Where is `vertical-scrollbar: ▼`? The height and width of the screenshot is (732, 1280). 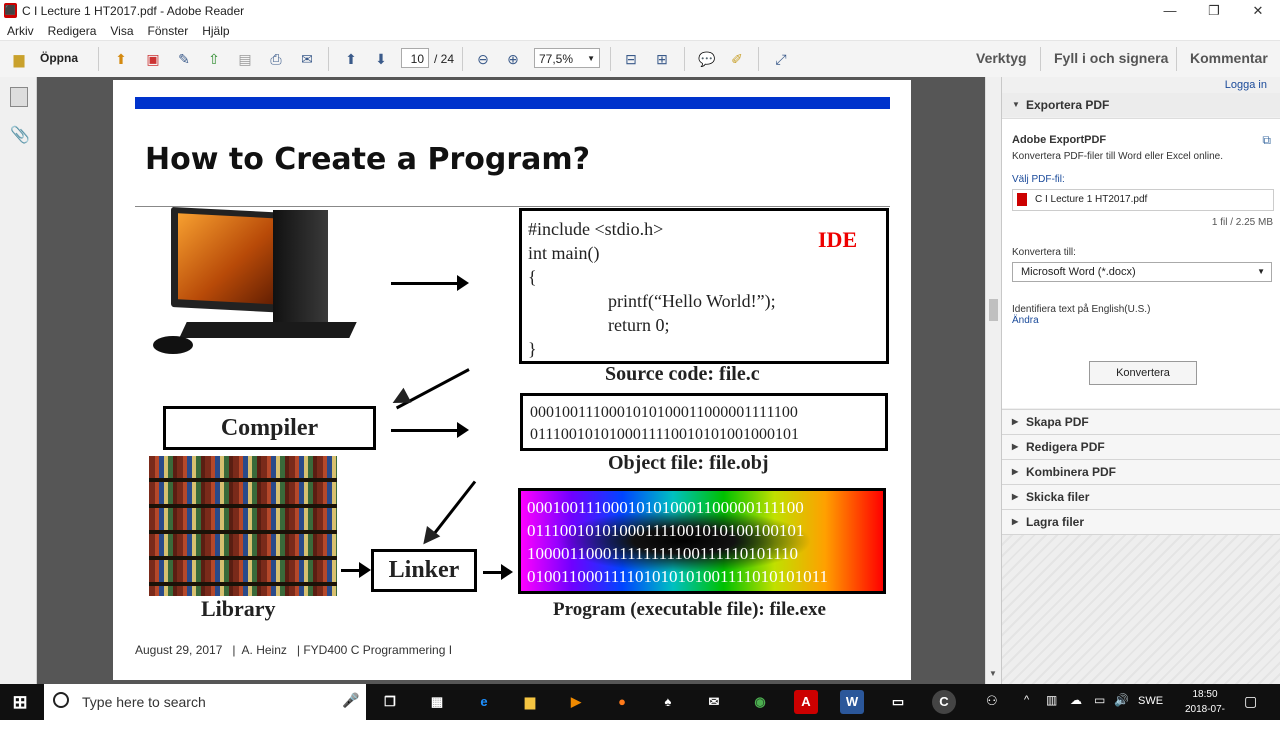 vertical-scrollbar: ▼ is located at coordinates (993, 380).